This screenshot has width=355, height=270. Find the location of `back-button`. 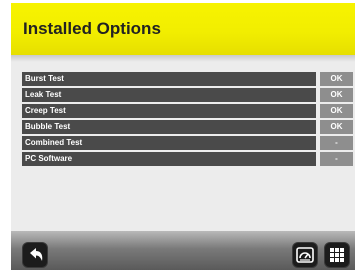

back-button is located at coordinates (35, 255).